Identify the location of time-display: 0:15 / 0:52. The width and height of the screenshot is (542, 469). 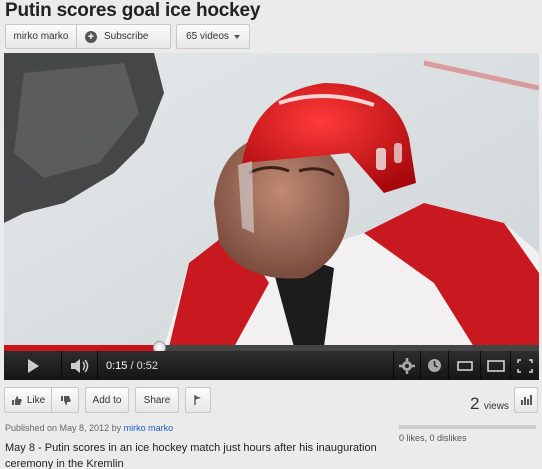
(128, 366).